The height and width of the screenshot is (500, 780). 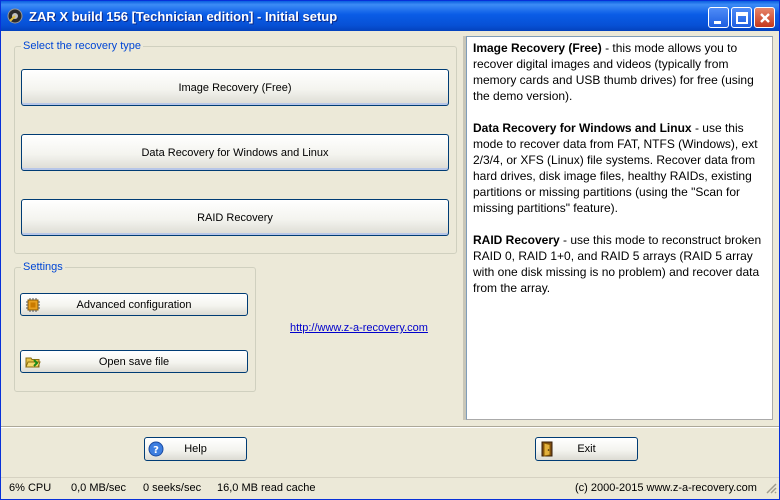 I want to click on image-recovery-button: Image Recovery (Free), so click(x=235, y=87).